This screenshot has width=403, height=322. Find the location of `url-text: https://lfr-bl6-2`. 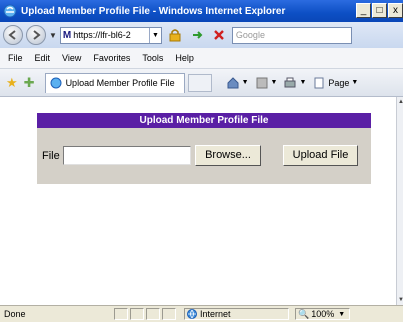

url-text: https://lfr-bl6-2 is located at coordinates (102, 35).